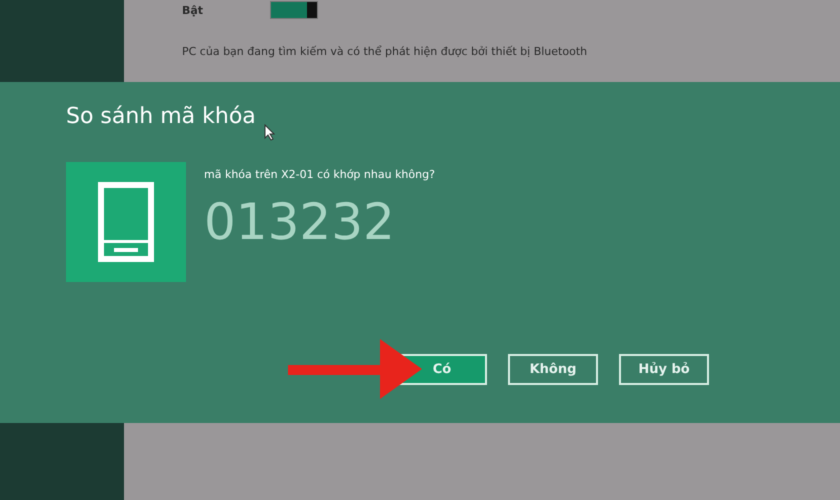 The image size is (840, 500). What do you see at coordinates (294, 10) in the screenshot?
I see `toggle-switch` at bounding box center [294, 10].